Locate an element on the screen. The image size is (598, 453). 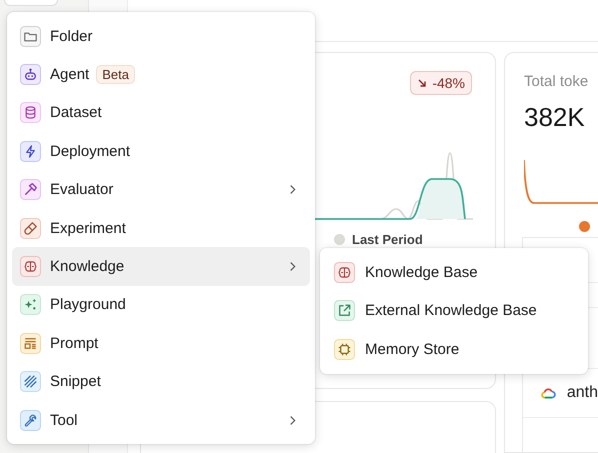
menu-item: Memory Store is located at coordinates (454, 349).